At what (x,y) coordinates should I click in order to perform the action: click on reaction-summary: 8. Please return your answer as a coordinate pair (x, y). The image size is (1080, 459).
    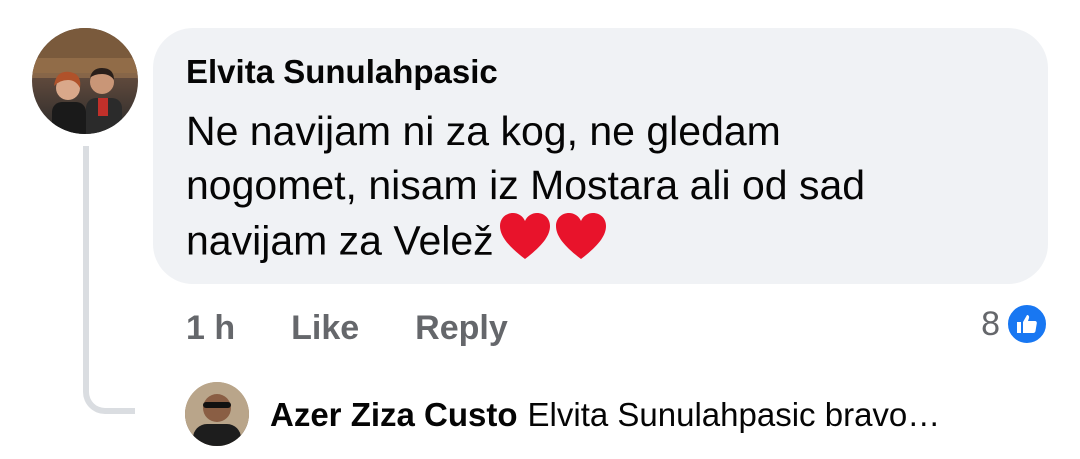
    Looking at the image, I should click on (1014, 324).